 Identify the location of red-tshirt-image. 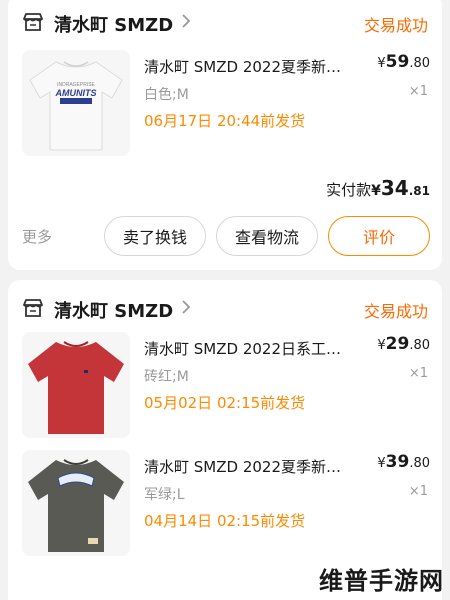
(76, 385).